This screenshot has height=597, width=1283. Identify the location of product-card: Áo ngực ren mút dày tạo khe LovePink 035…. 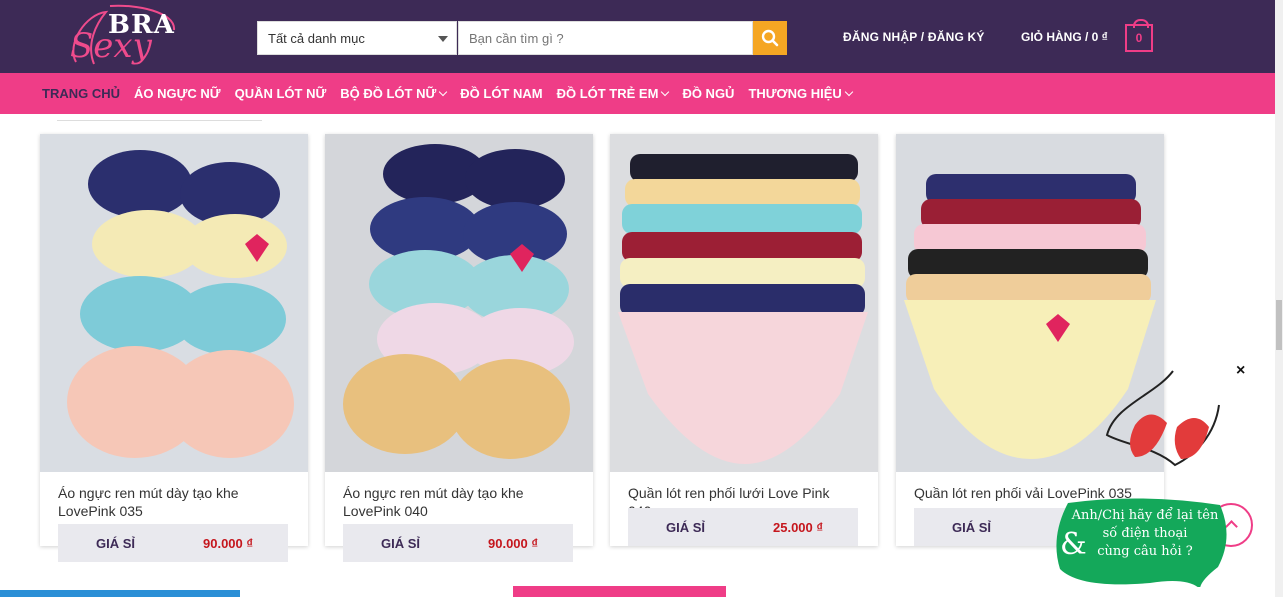
(174, 348).